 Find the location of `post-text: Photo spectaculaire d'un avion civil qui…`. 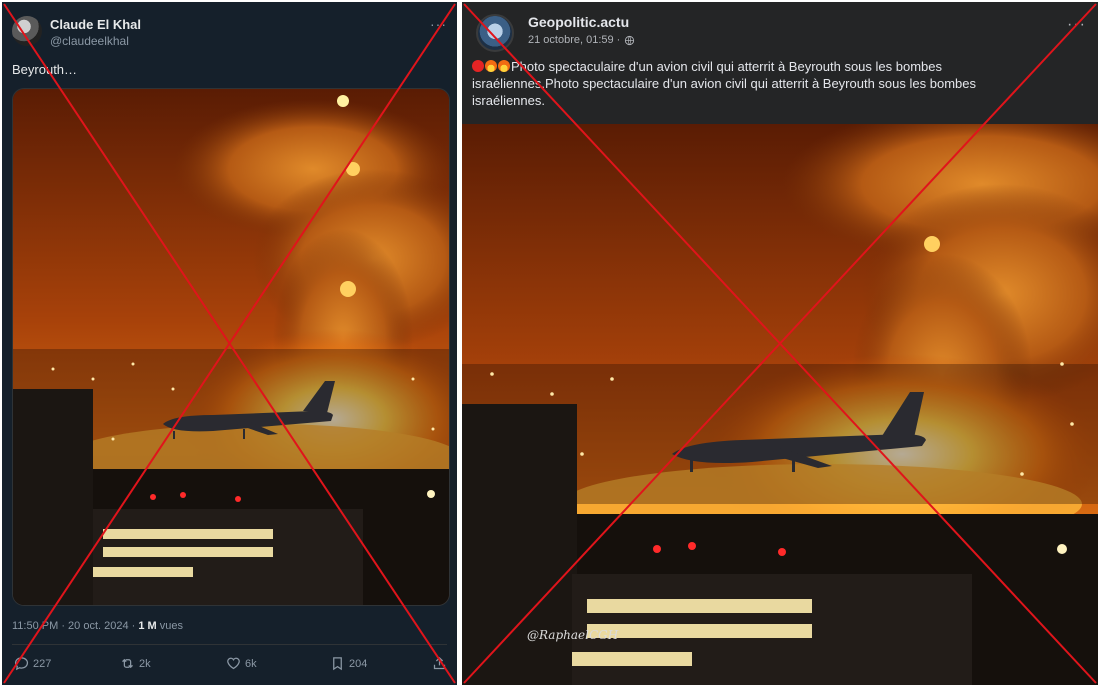

post-text: Photo spectaculaire d'un avion civil qui… is located at coordinates (752, 83).